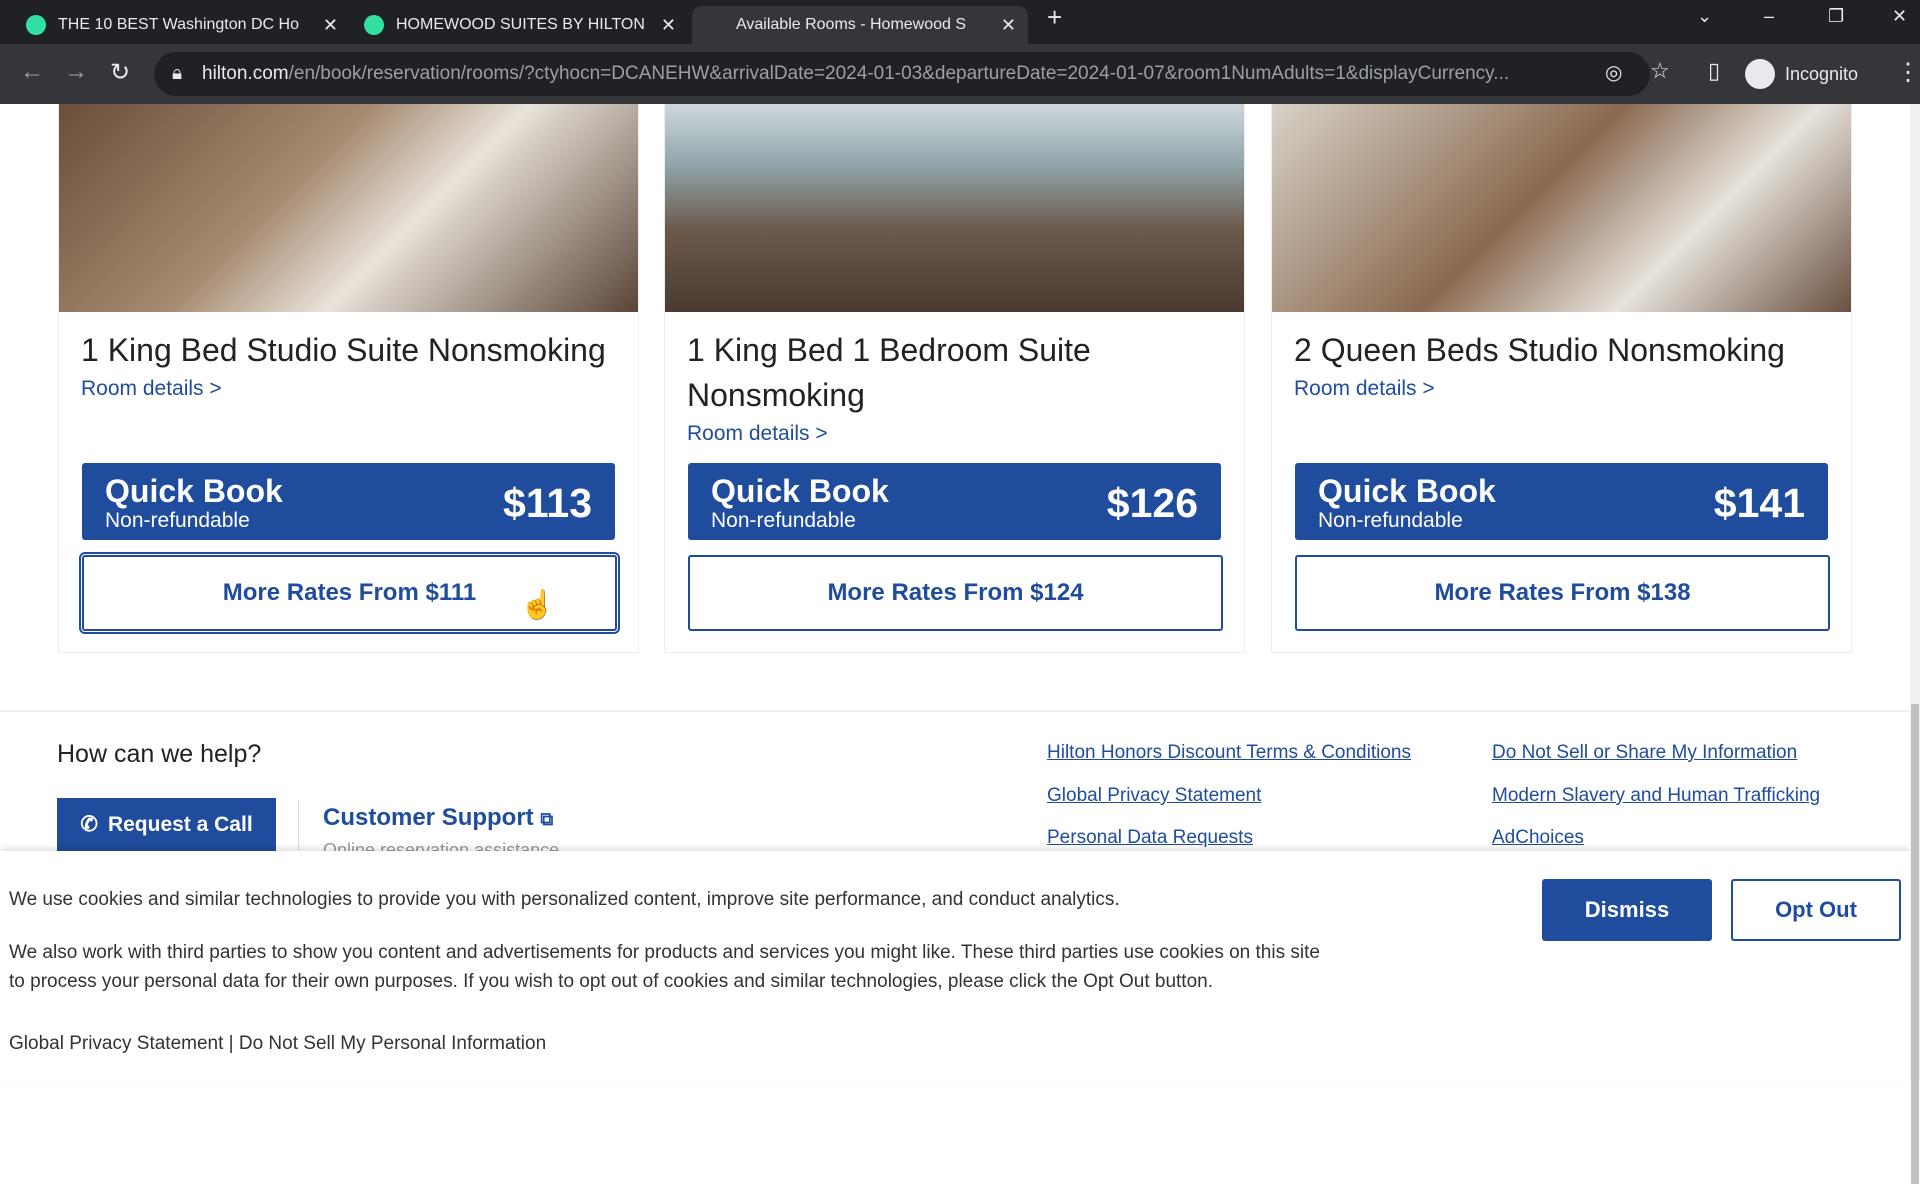 This screenshot has width=1920, height=1184. Describe the element at coordinates (955, 711) in the screenshot. I see `footer-divider` at that location.